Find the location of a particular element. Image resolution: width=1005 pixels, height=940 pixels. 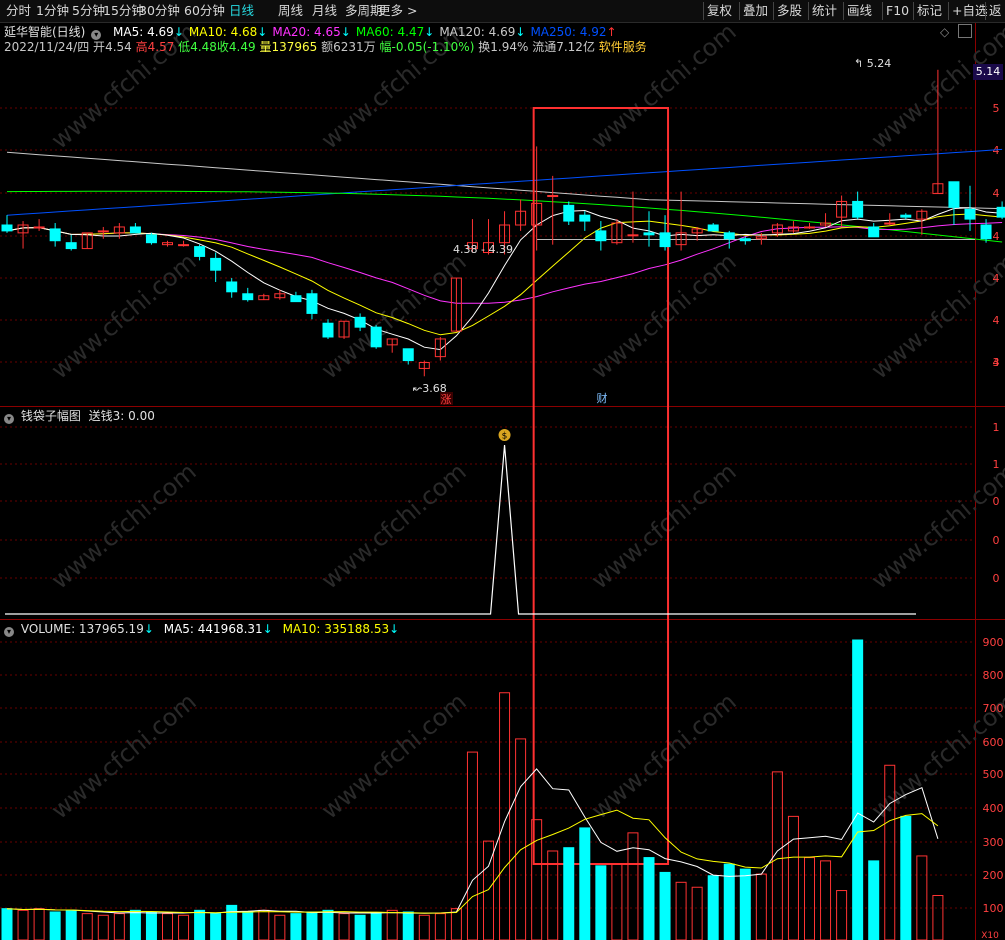

volume-label: VOLUME: 137965.19 is located at coordinates (82, 629).